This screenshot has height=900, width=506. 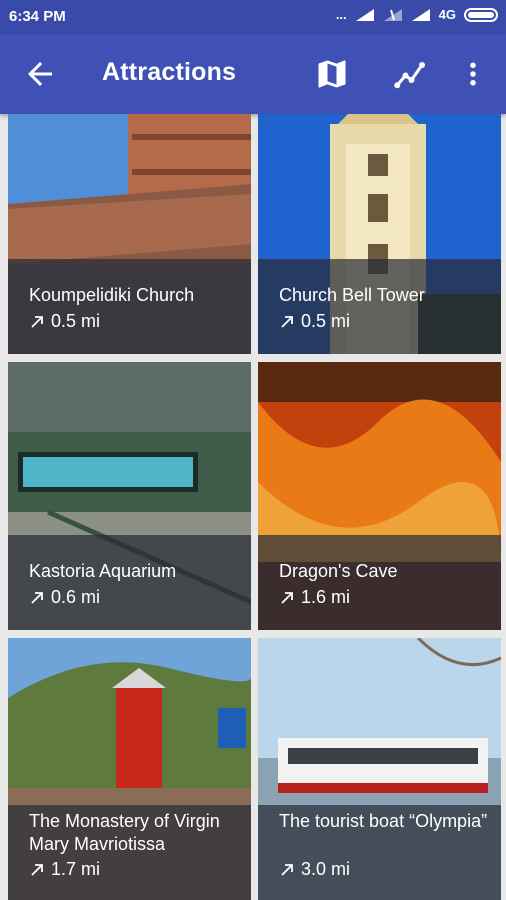 What do you see at coordinates (40, 74) in the screenshot?
I see `back-arrow-icon` at bounding box center [40, 74].